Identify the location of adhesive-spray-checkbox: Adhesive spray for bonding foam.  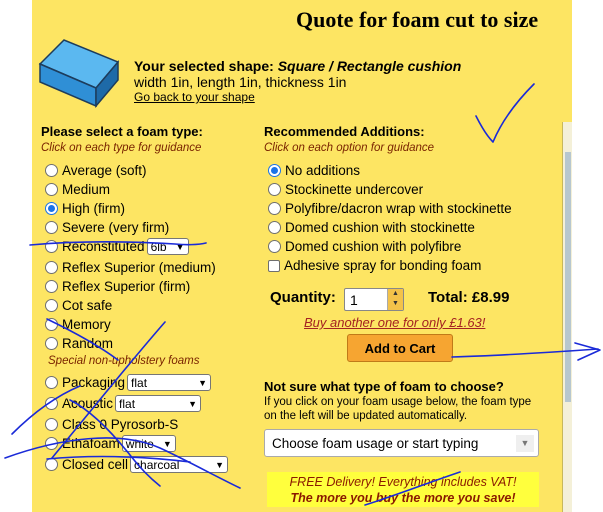
(374, 265).